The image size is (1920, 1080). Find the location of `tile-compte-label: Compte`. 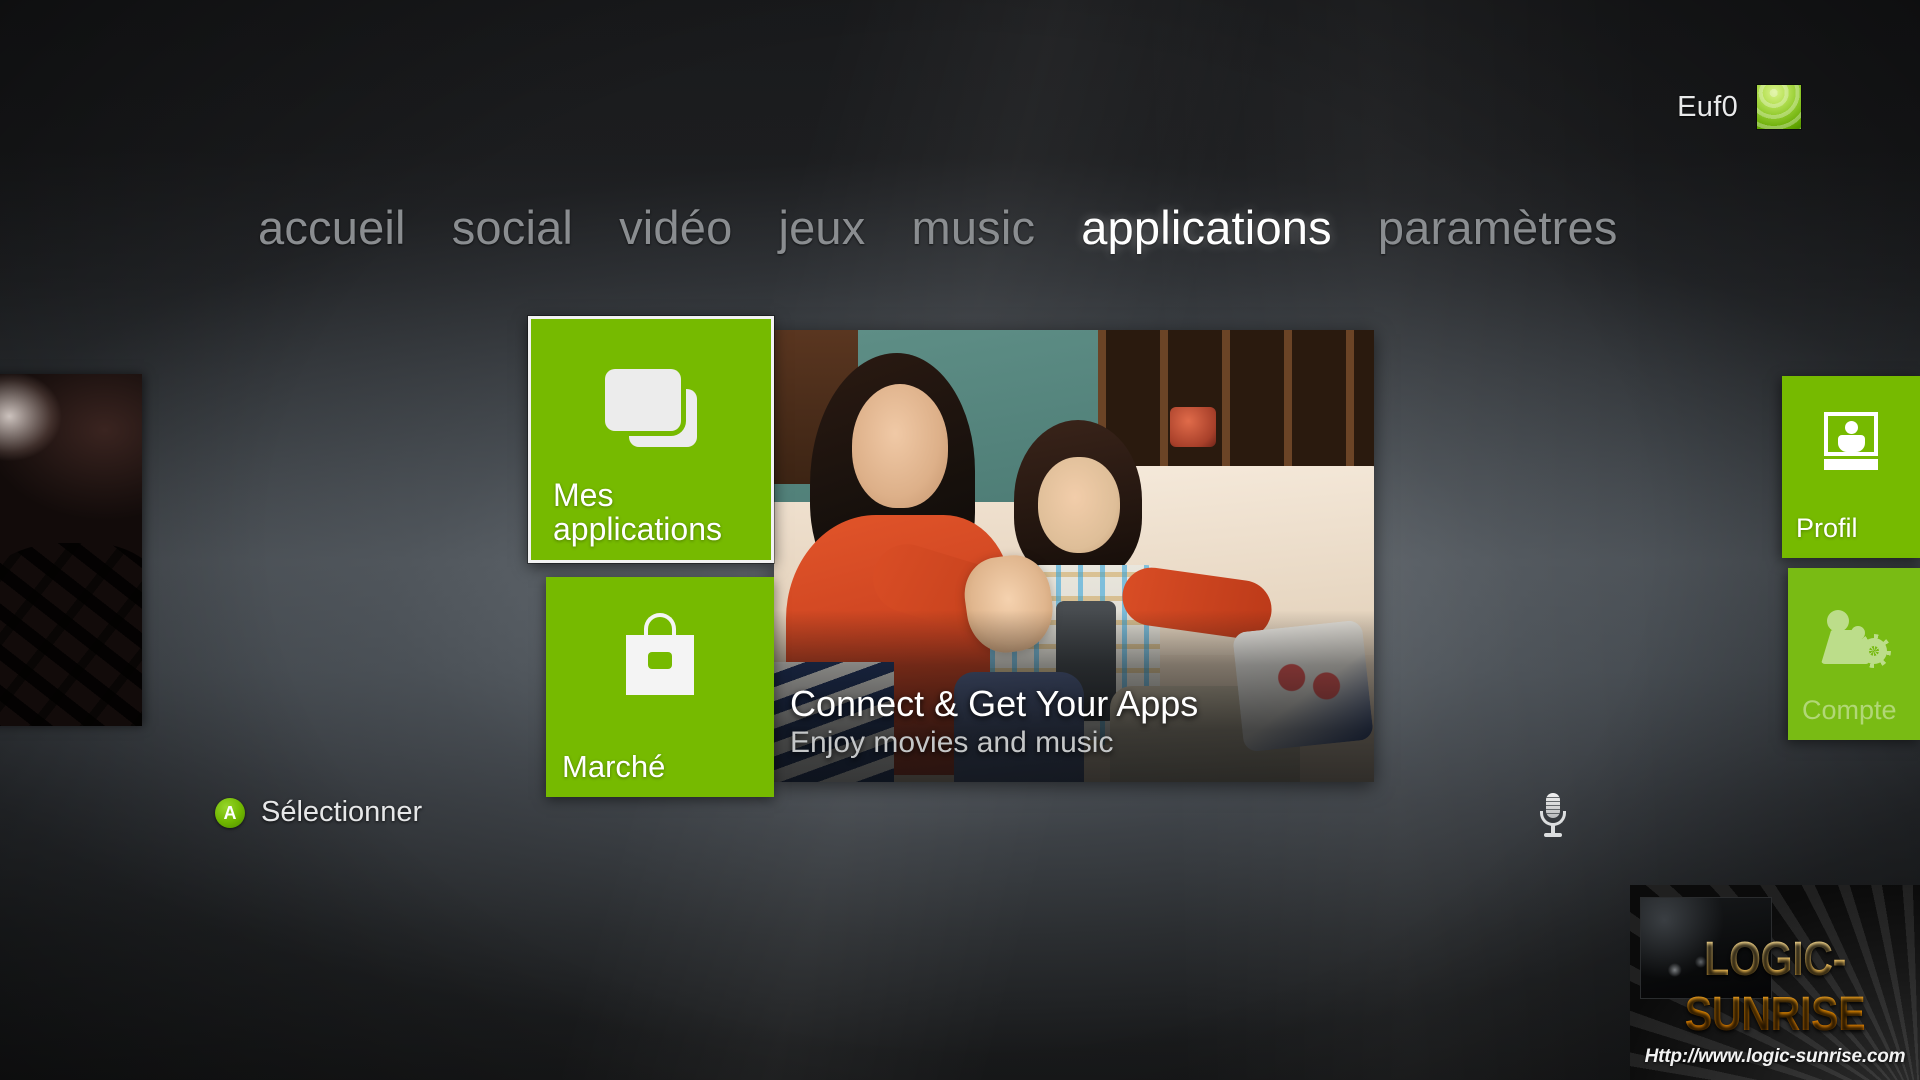

tile-compte-label: Compte is located at coordinates (1849, 710).